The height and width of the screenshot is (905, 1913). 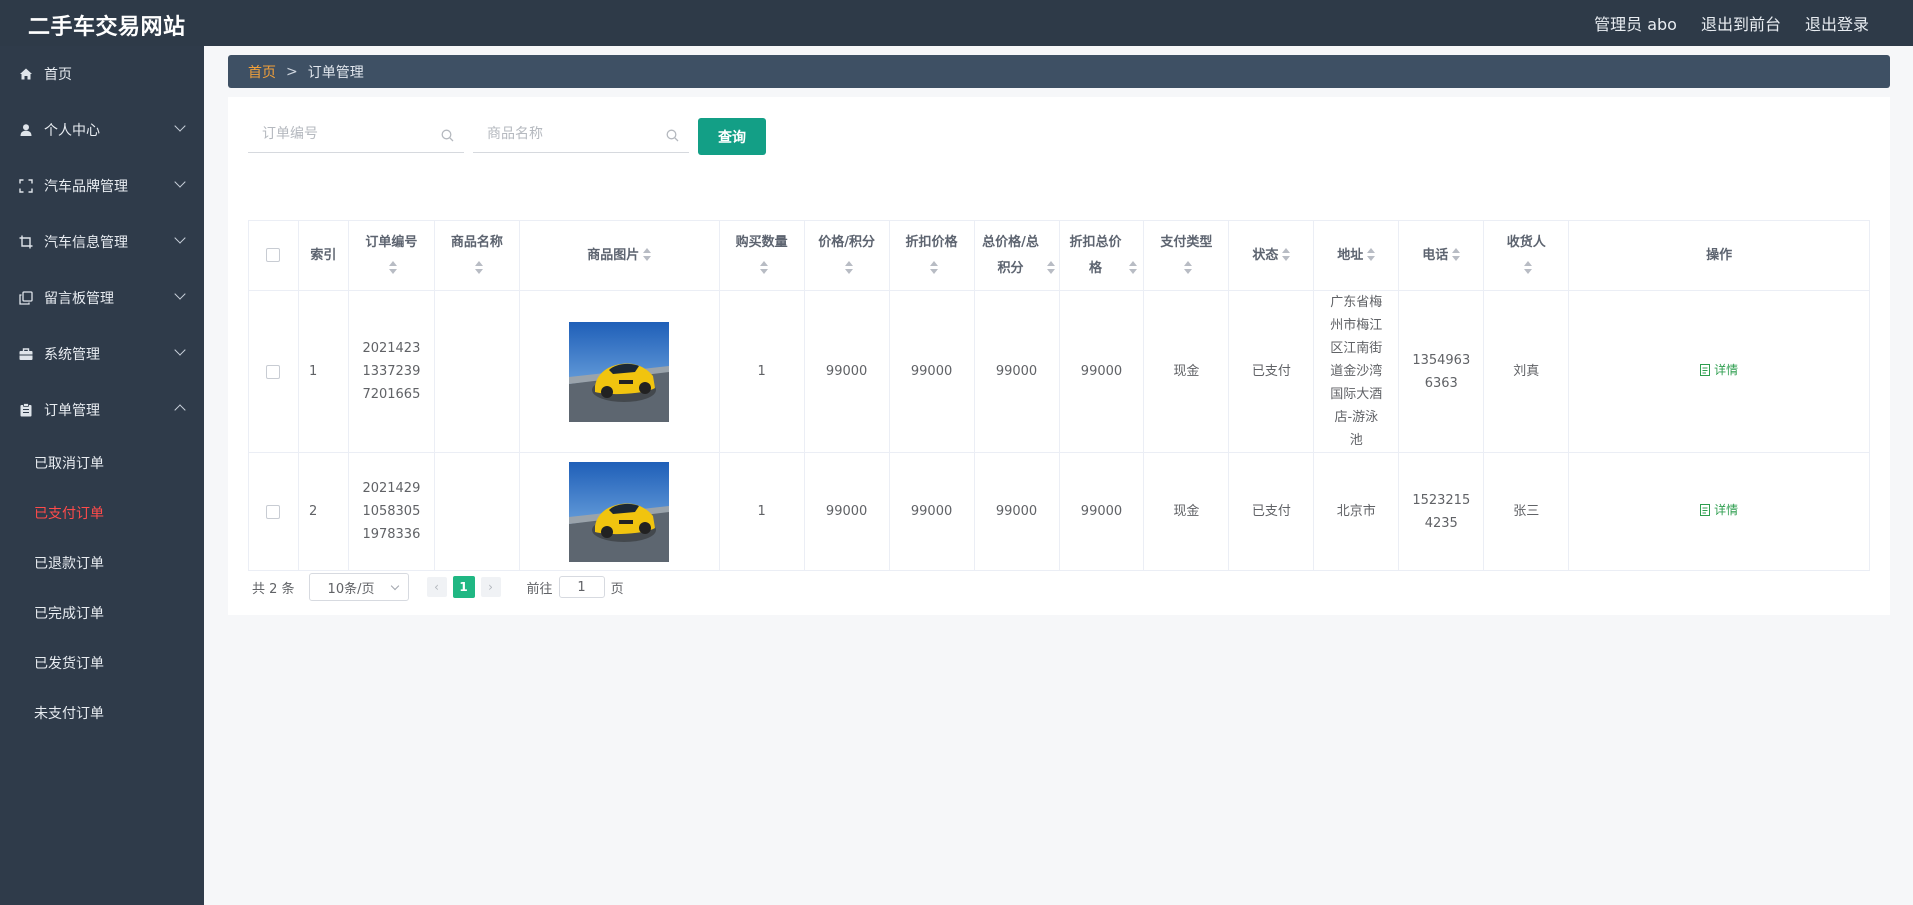 What do you see at coordinates (846, 255) in the screenshot?
I see `header-price: 价格/积分` at bounding box center [846, 255].